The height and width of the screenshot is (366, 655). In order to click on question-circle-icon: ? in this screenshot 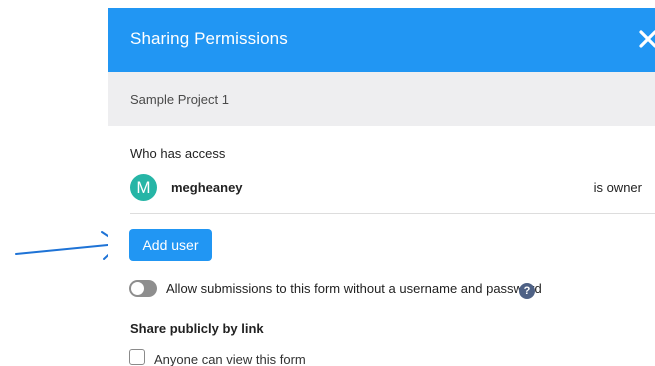, I will do `click(527, 291)`.